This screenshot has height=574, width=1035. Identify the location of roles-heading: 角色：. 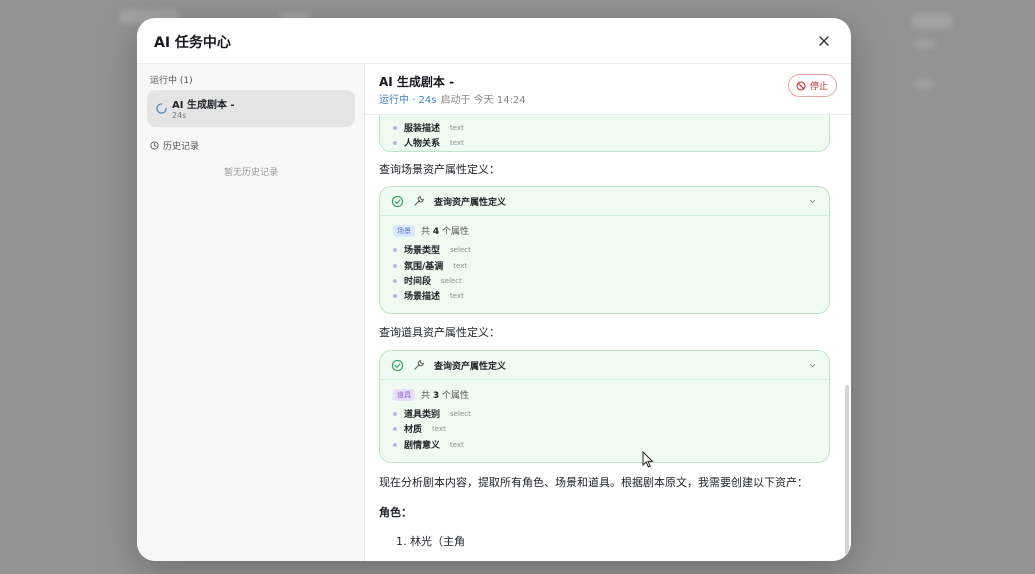
(395, 512).